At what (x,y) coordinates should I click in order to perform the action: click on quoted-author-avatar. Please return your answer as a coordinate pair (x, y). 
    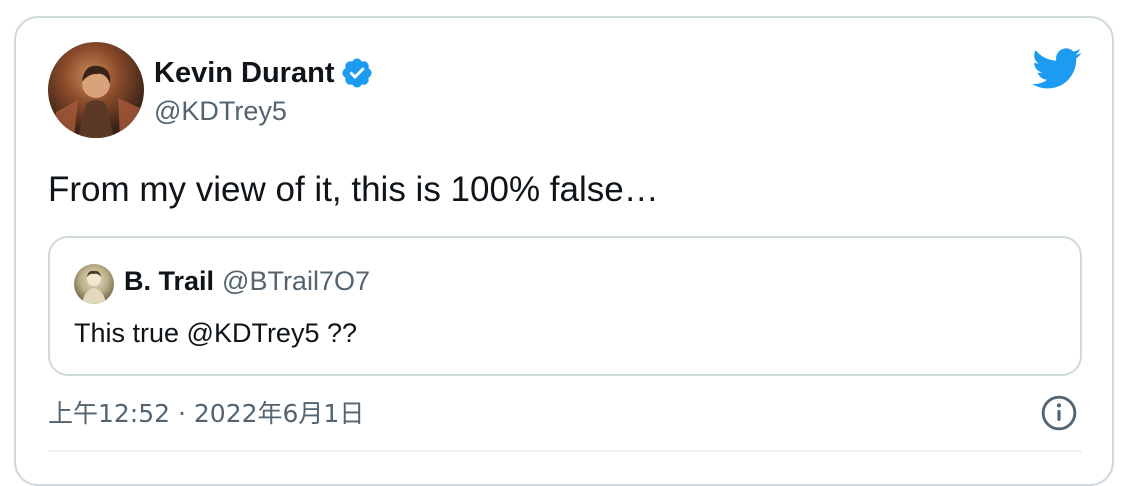
    Looking at the image, I should click on (94, 284).